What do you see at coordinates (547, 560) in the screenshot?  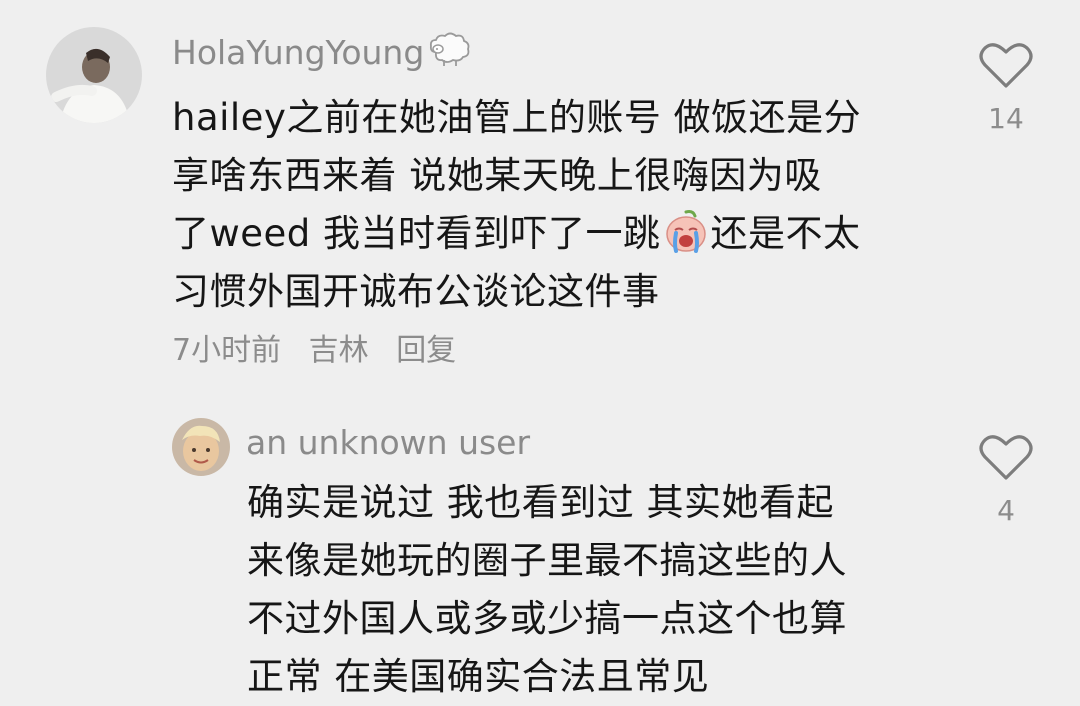 I see `comment-line: 来像是她玩的圈子里最不搞这些的人` at bounding box center [547, 560].